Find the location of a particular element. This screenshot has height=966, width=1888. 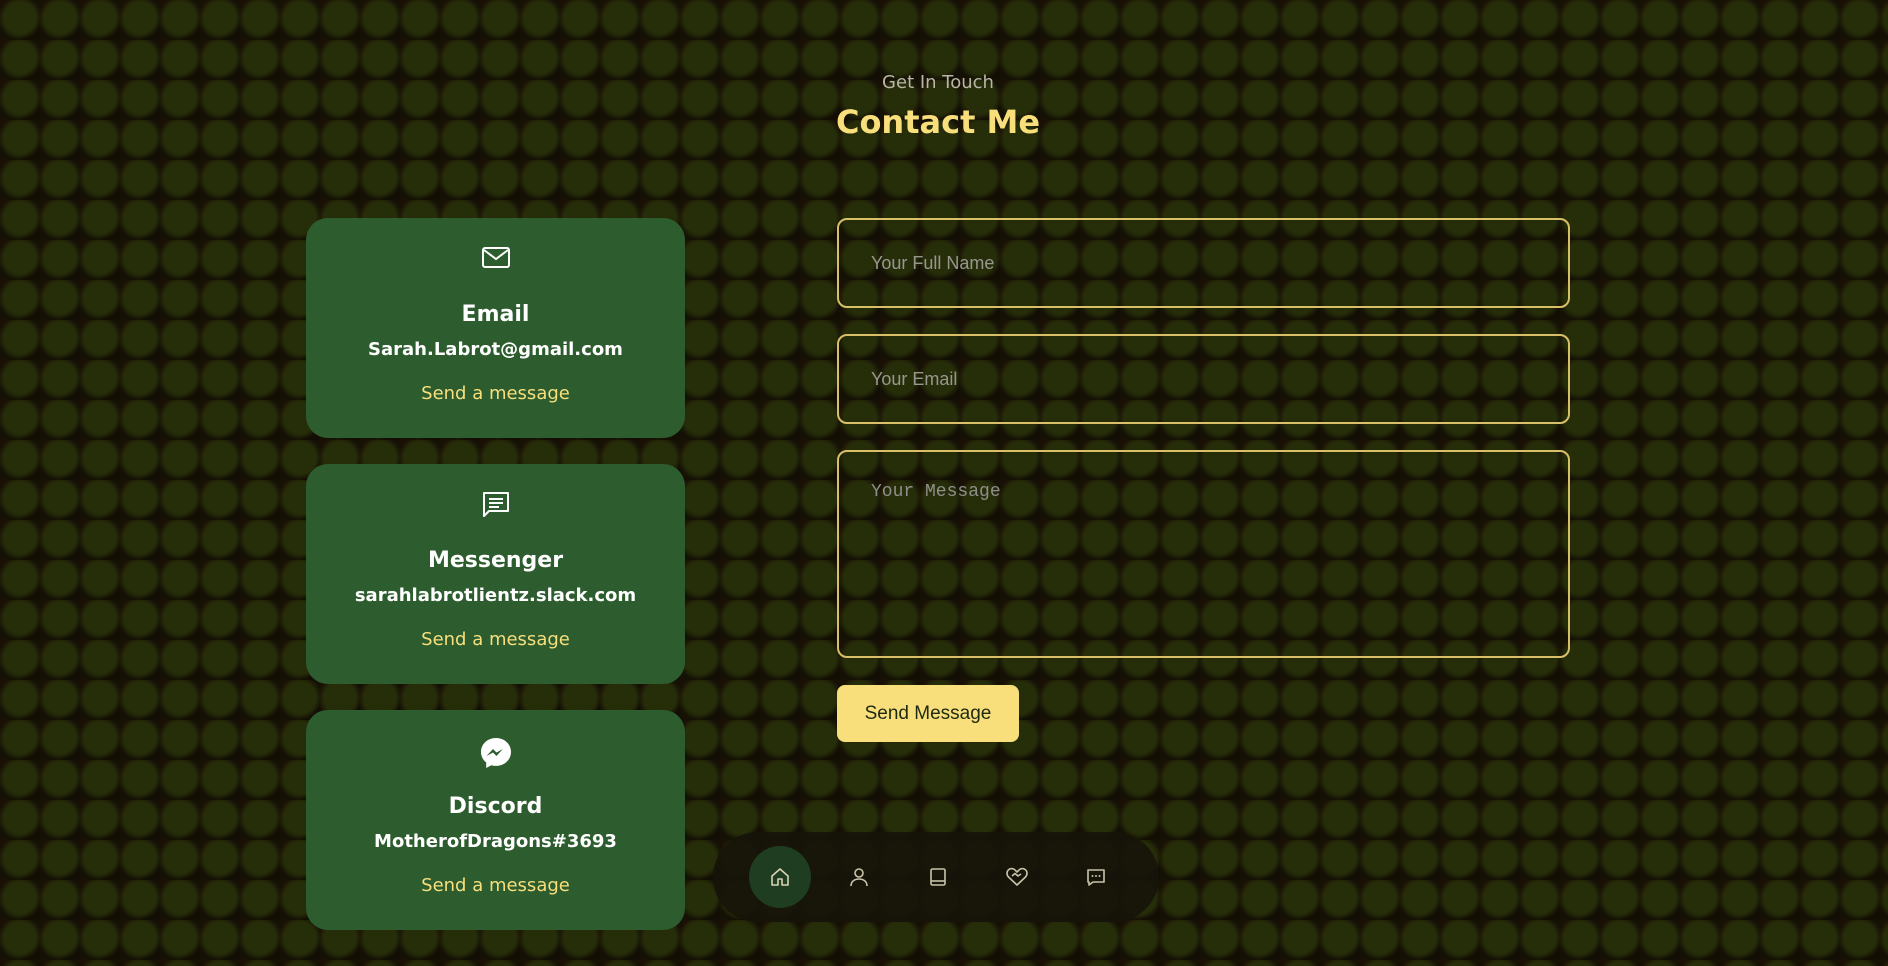

bottom-nav is located at coordinates (936, 877).